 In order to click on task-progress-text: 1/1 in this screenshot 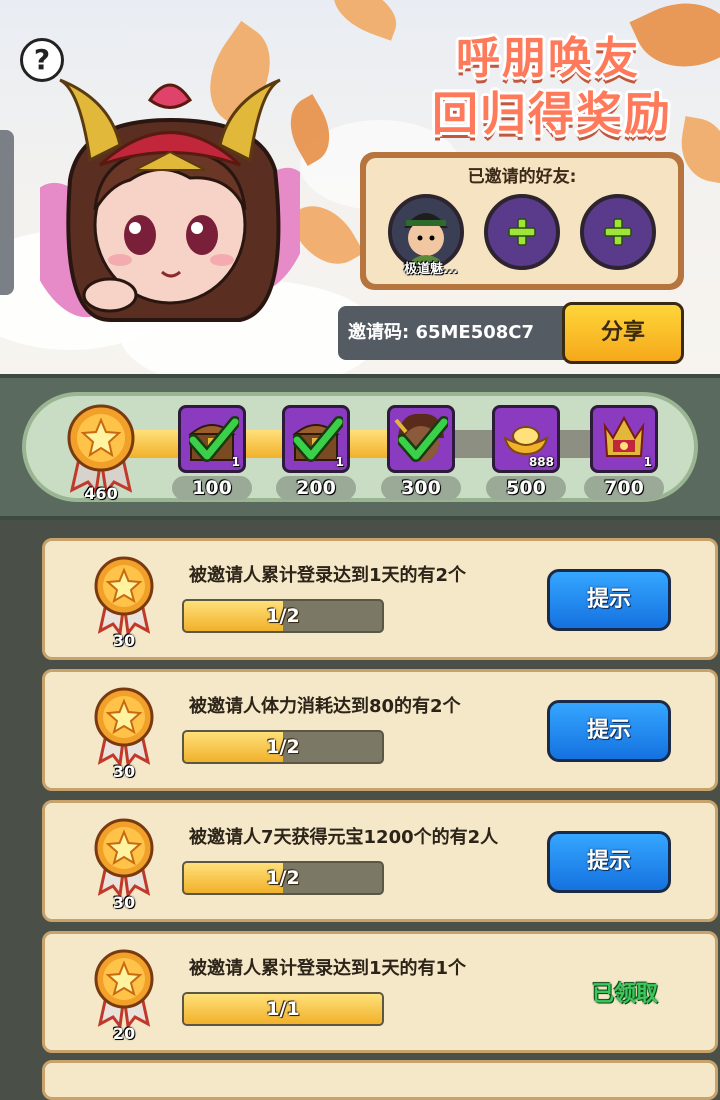, I will do `click(283, 1009)`.